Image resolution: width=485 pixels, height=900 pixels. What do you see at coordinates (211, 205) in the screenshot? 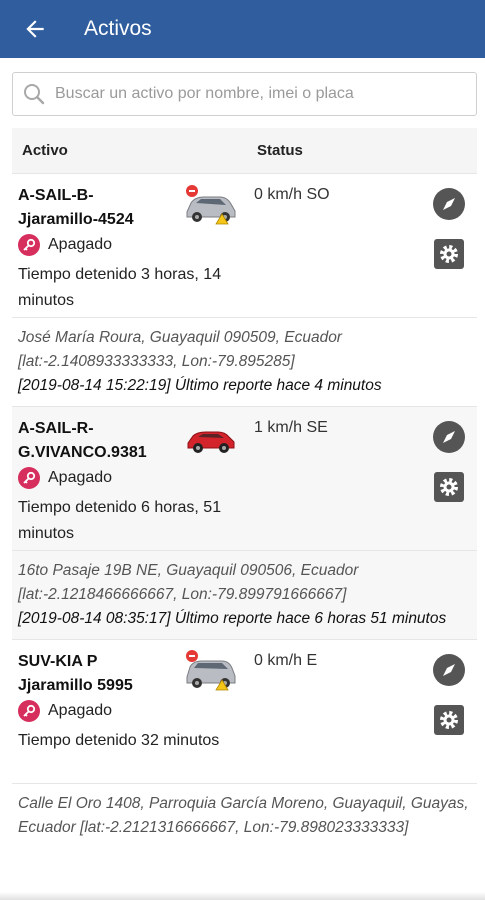
I see `car-gray-icon` at bounding box center [211, 205].